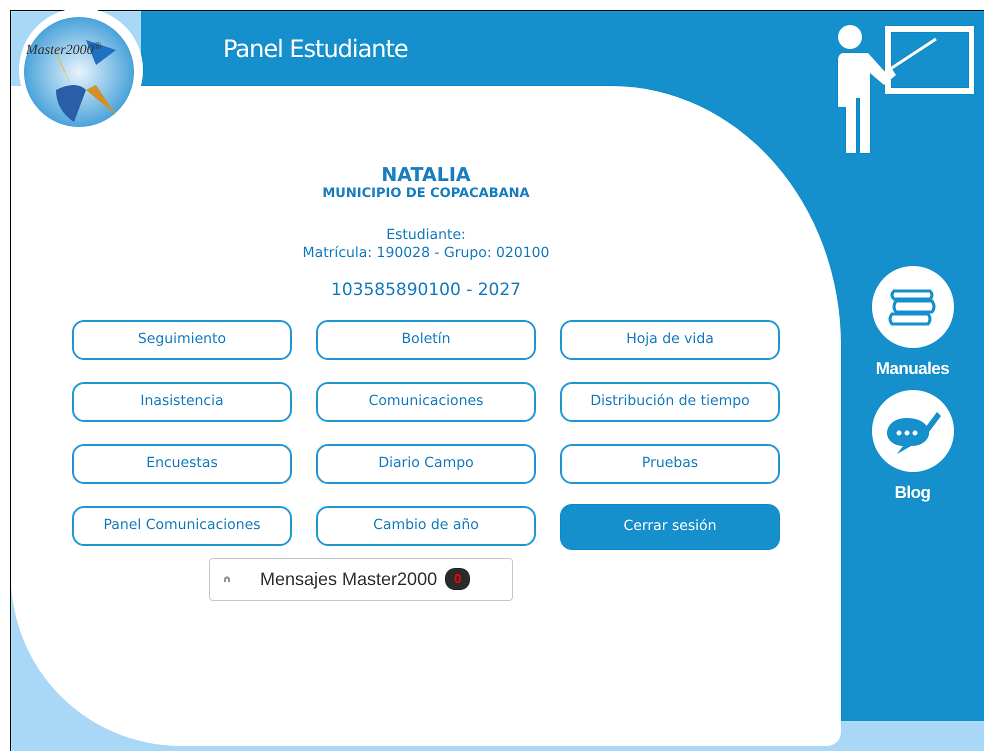 This screenshot has width=984, height=751. Describe the element at coordinates (426, 235) in the screenshot. I see `role-text: Estudiante:` at that location.